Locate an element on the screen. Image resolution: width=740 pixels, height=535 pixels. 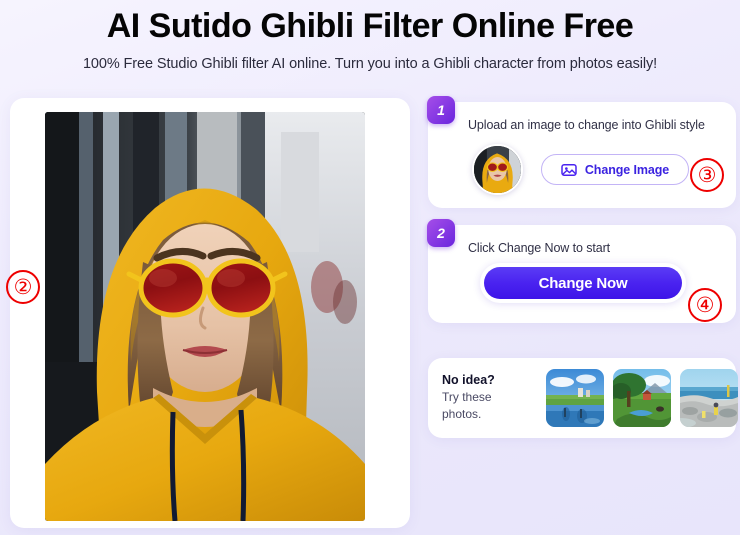
change-now-button: Change Now is located at coordinates (583, 283).